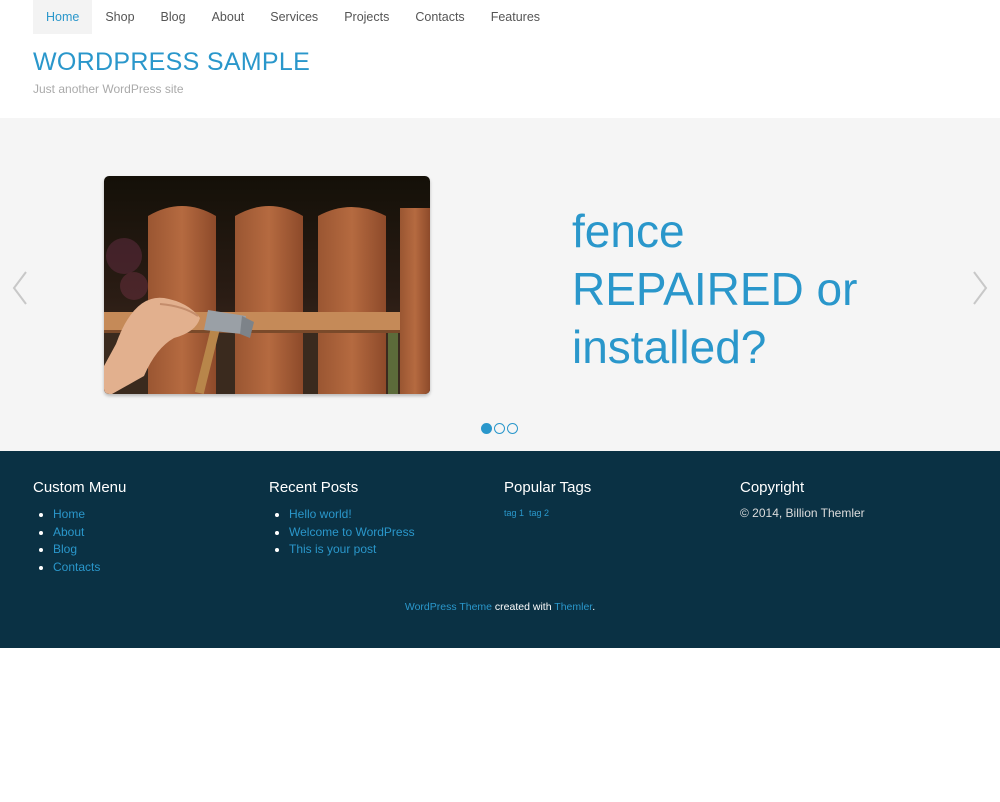 The width and height of the screenshot is (1000, 802). What do you see at coordinates (63, 17) in the screenshot?
I see `nav-item-home: Home` at bounding box center [63, 17].